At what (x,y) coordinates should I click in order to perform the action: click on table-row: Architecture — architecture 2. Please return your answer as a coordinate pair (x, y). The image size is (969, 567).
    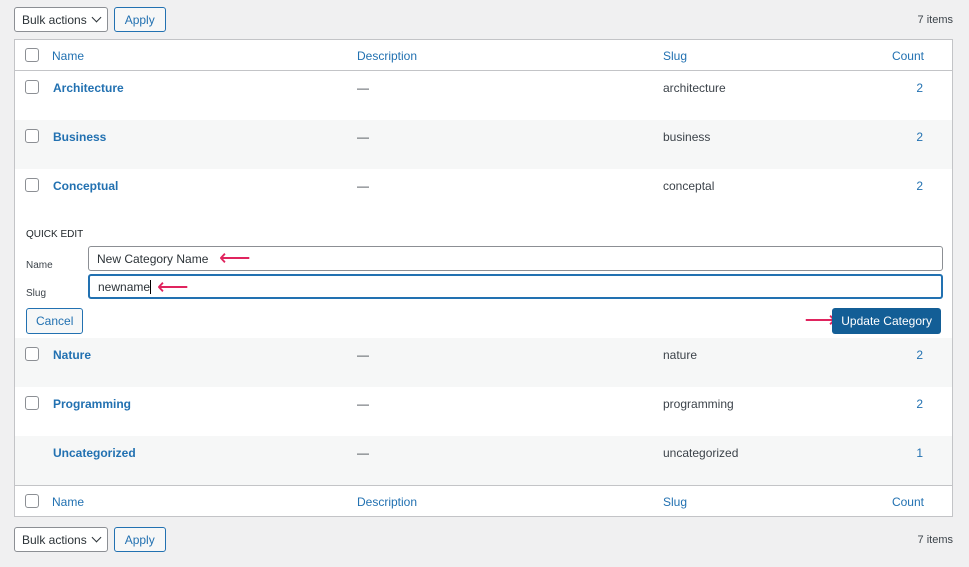
    Looking at the image, I should click on (483, 95).